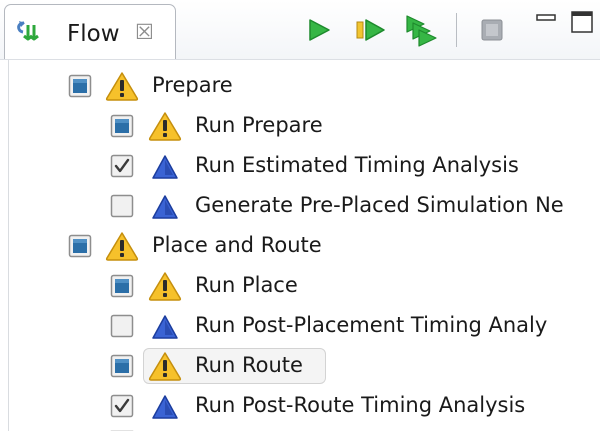 The width and height of the screenshot is (600, 431). What do you see at coordinates (319, 32) in the screenshot?
I see `play-icon` at bounding box center [319, 32].